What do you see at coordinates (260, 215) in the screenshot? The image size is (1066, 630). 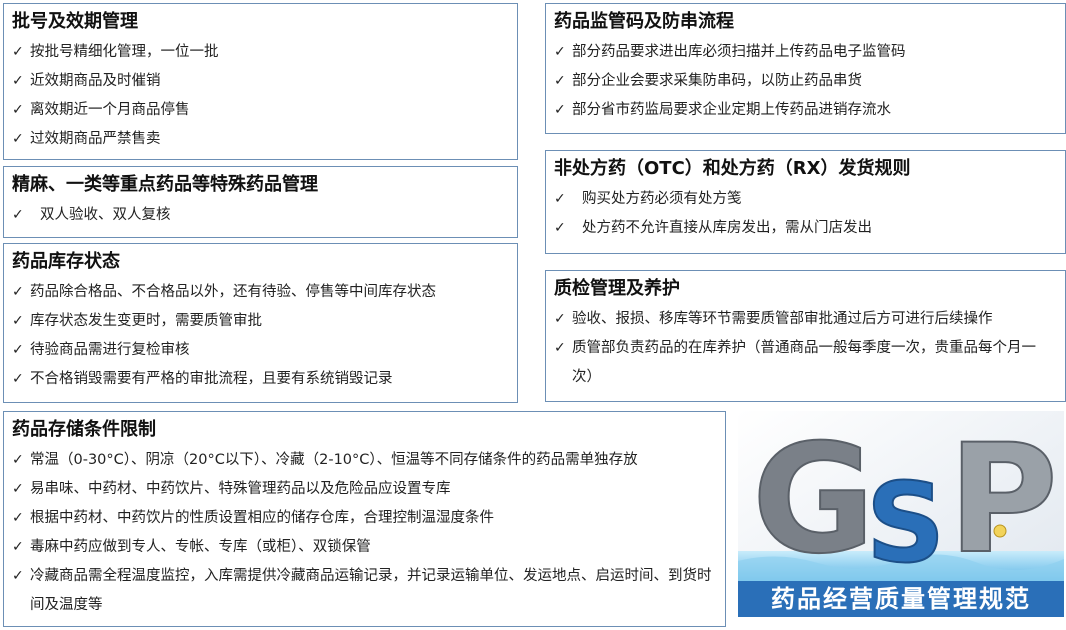 I see `list-item: ✓ 双人验收、双人复核` at bounding box center [260, 215].